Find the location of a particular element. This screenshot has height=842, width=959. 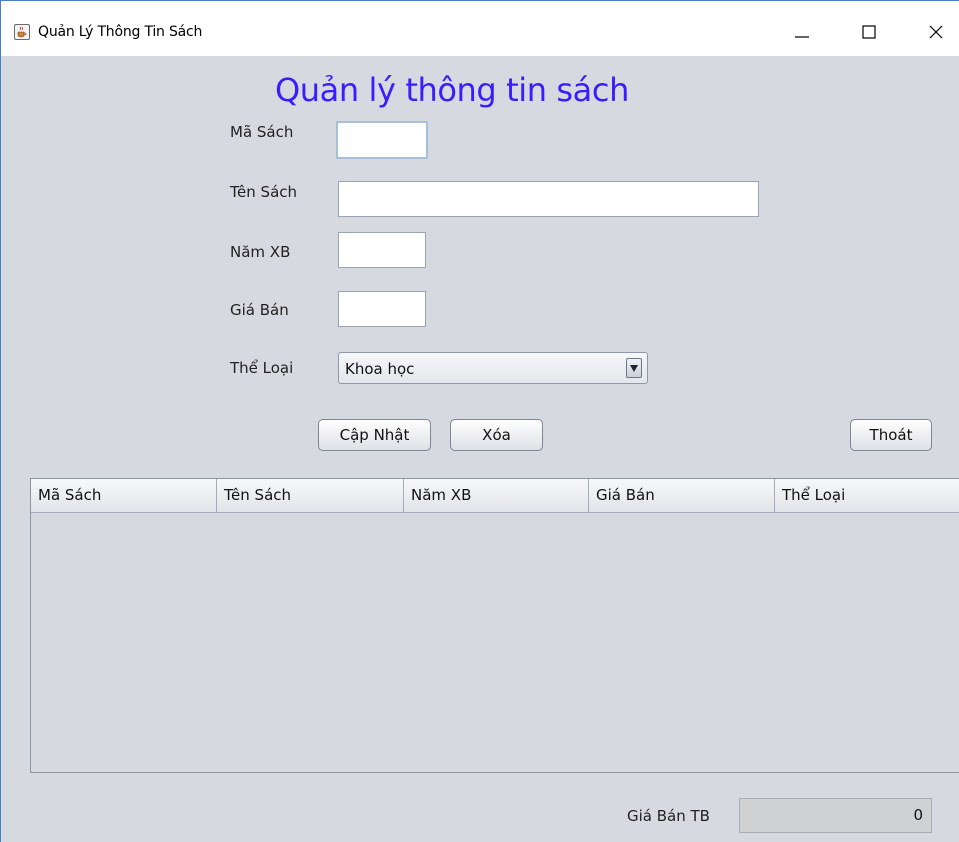

form-heading: Quản lý thông tin sách is located at coordinates (452, 90).